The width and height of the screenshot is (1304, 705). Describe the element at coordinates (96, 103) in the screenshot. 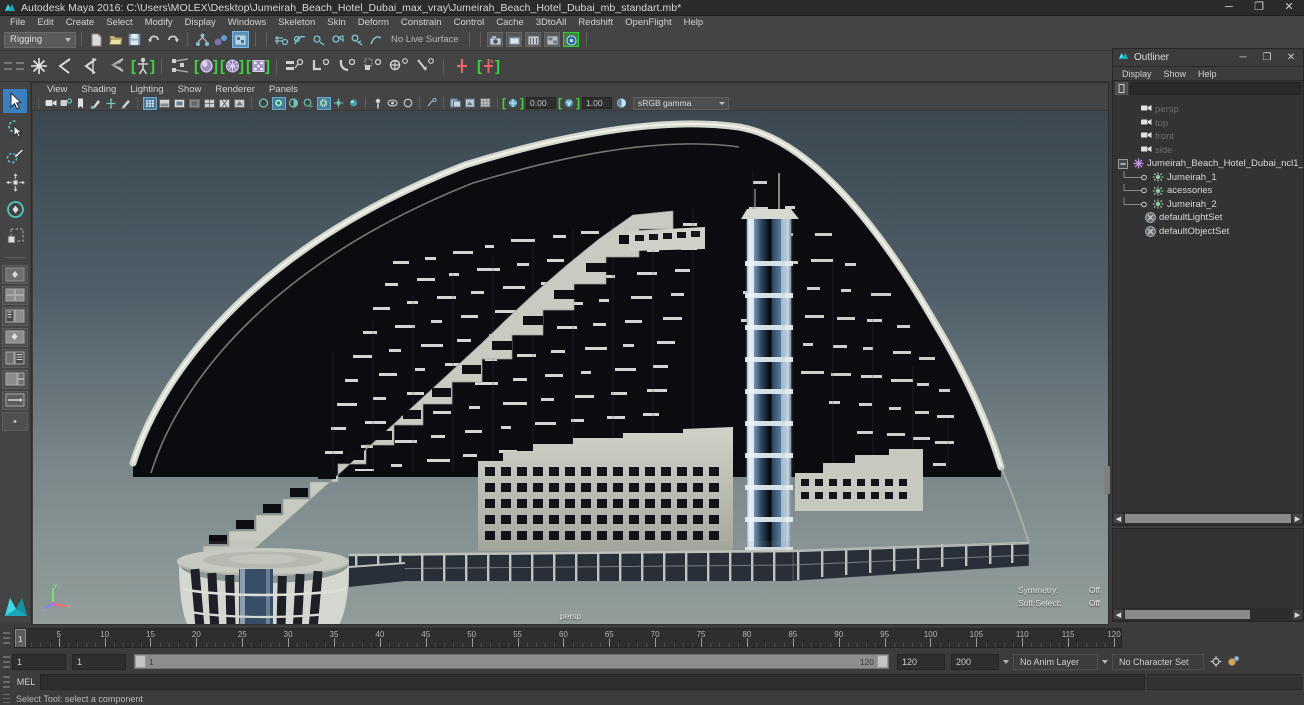

I see `image-plane-icon` at that location.